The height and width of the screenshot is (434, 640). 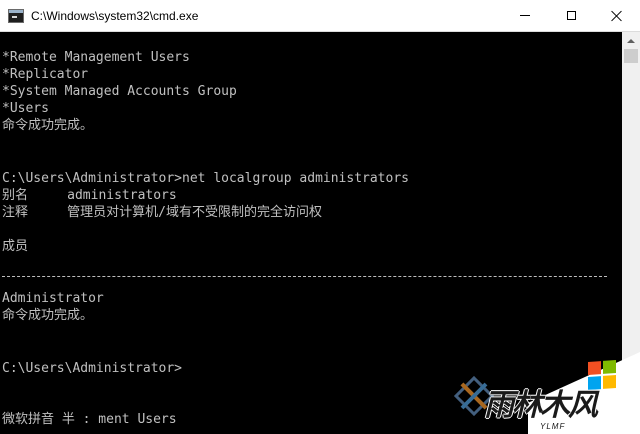 What do you see at coordinates (115, 16) in the screenshot?
I see `window-title: C:\Windows\system32\cmd.exe` at bounding box center [115, 16].